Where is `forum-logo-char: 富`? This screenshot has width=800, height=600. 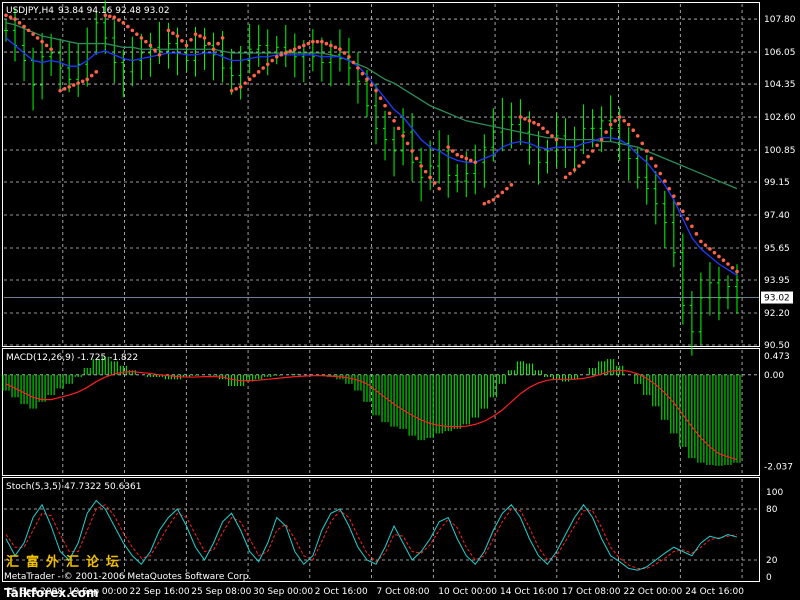
forum-logo-char: 富 is located at coordinates (32, 562).